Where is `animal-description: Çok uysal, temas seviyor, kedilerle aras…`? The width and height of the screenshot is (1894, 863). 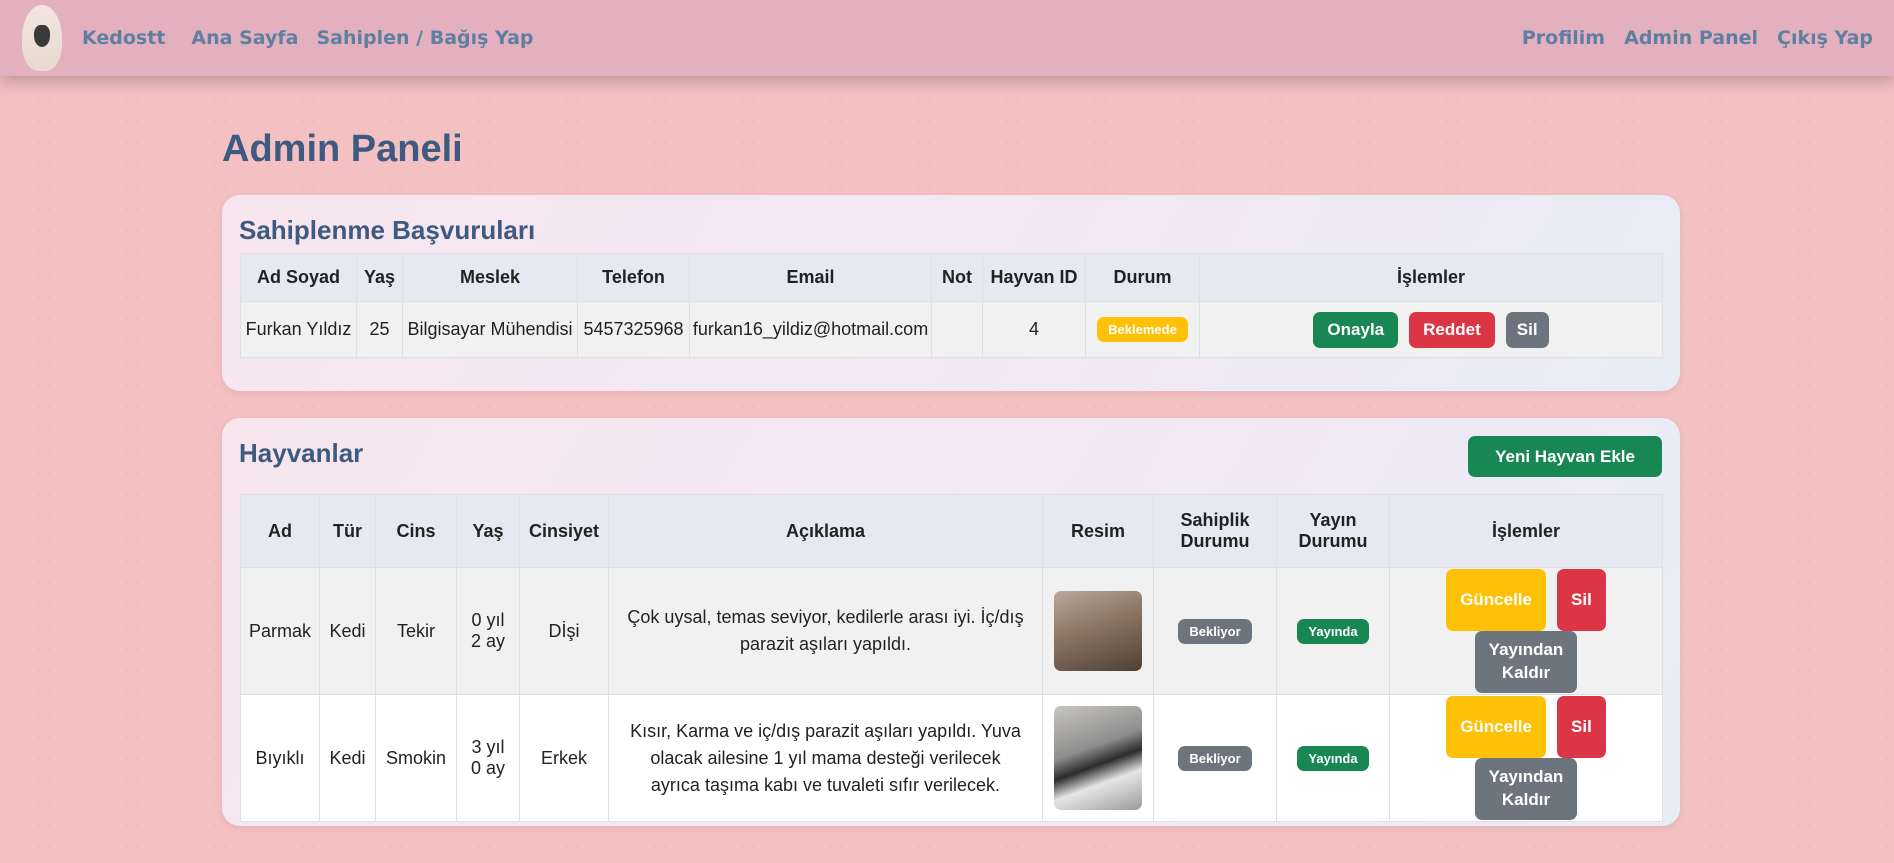 animal-description: Çok uysal, temas seviyor, kedilerle aras… is located at coordinates (825, 631).